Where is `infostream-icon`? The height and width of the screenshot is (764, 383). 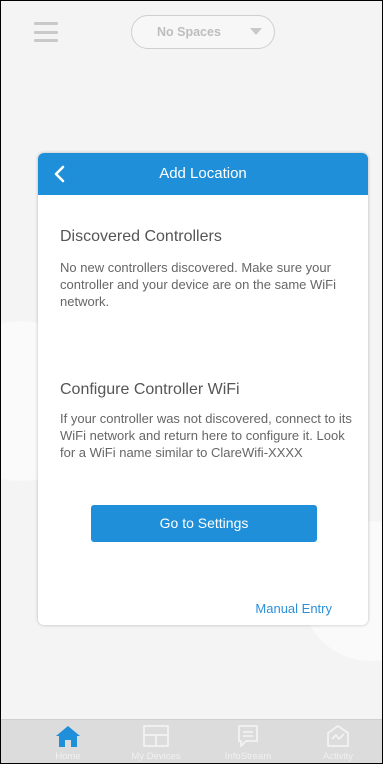 infostream-icon is located at coordinates (248, 736).